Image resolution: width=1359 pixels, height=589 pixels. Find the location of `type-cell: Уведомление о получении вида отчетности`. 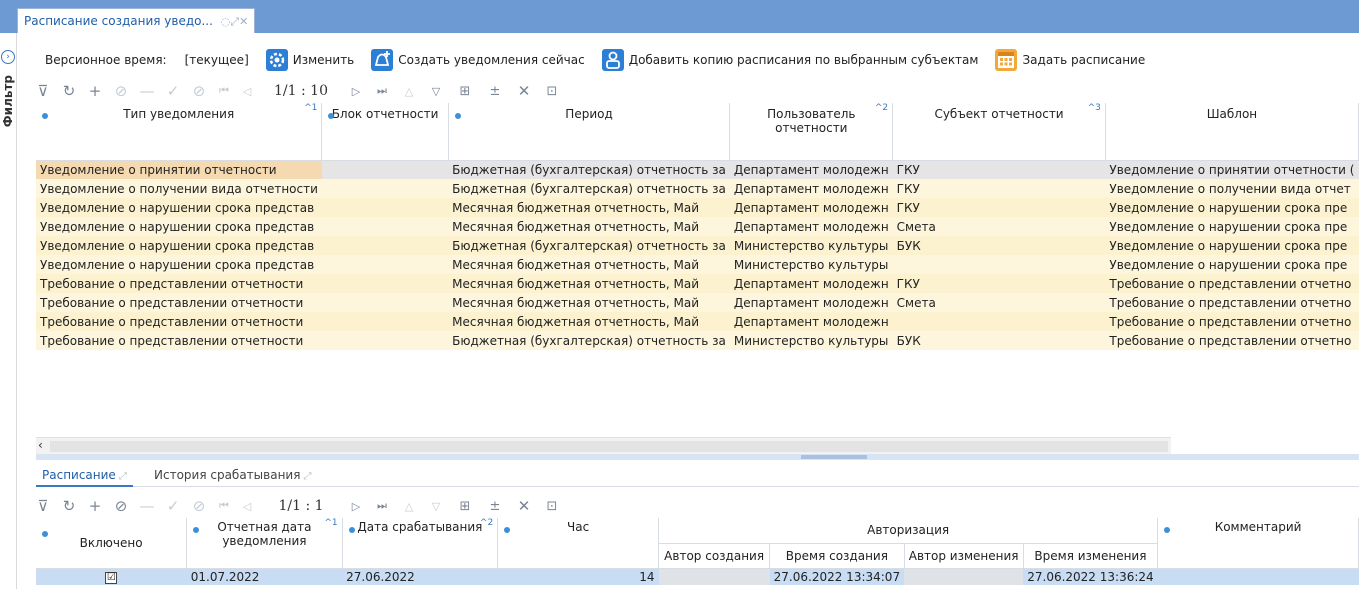

type-cell: Уведомление о получении вида отчетности is located at coordinates (179, 188).